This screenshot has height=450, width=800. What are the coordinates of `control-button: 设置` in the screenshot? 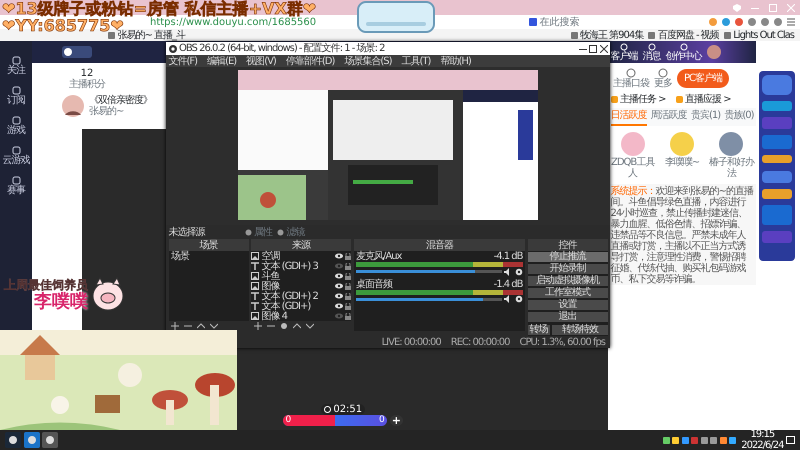 It's located at (568, 305).